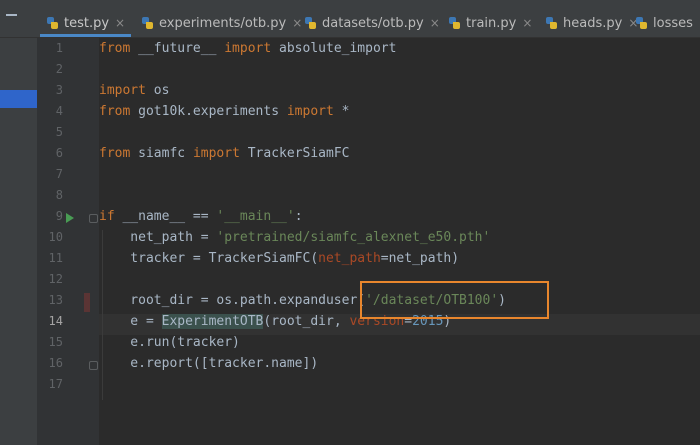 This screenshot has width=700, height=445. Describe the element at coordinates (18, 18) in the screenshot. I see `tool-window-strip` at that location.